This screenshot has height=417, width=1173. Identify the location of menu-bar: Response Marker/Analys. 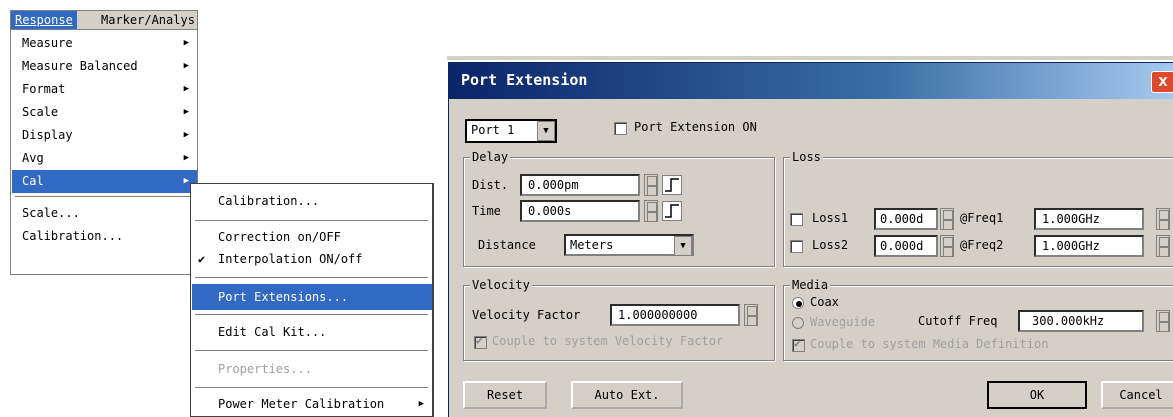
(104, 20).